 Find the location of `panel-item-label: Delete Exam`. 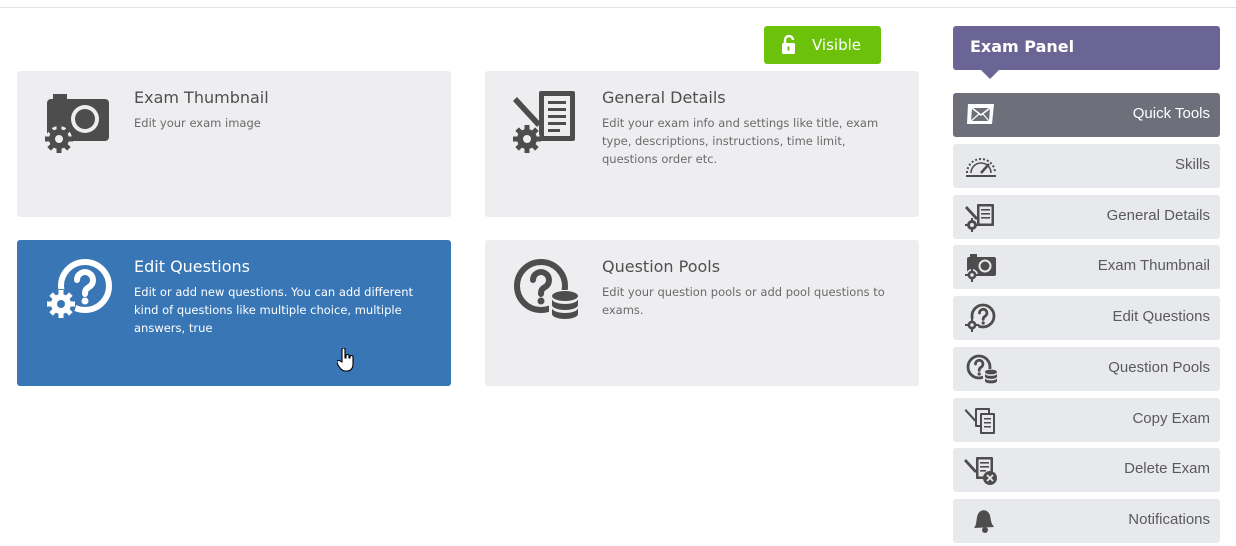

panel-item-label: Delete Exam is located at coordinates (1167, 468).